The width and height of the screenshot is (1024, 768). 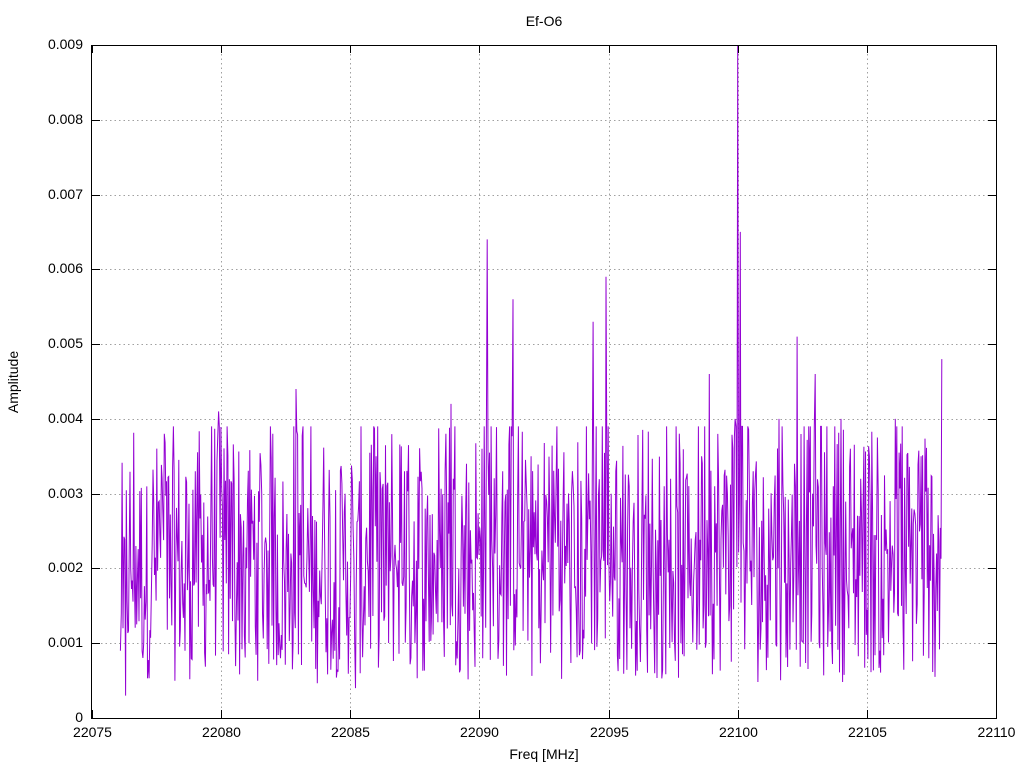 What do you see at coordinates (221, 732) in the screenshot?
I see `x-tick-label: 22080` at bounding box center [221, 732].